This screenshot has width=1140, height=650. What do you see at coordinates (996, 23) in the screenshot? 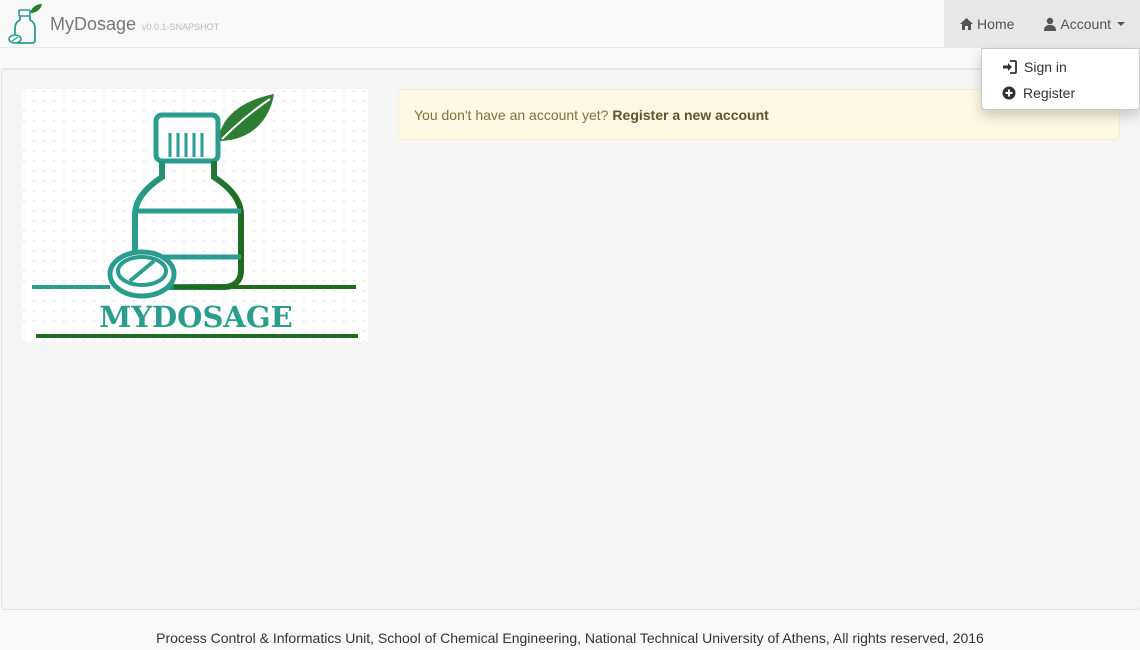
I see `nav-home-label: Home` at bounding box center [996, 23].